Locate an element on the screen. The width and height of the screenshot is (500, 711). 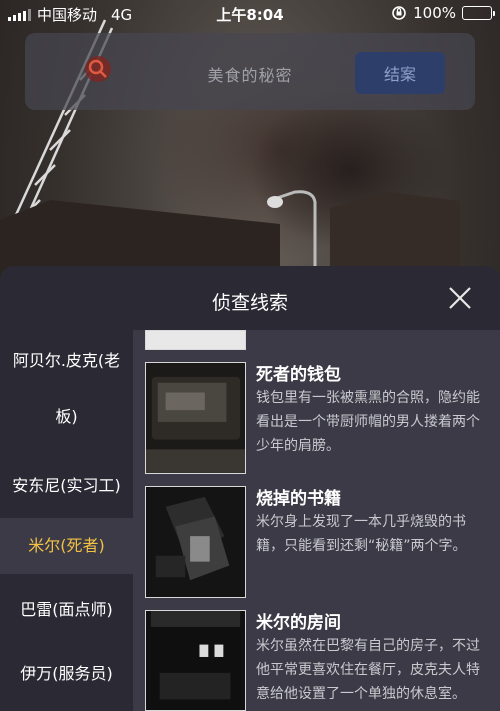
room-photo is located at coordinates (195, 660).